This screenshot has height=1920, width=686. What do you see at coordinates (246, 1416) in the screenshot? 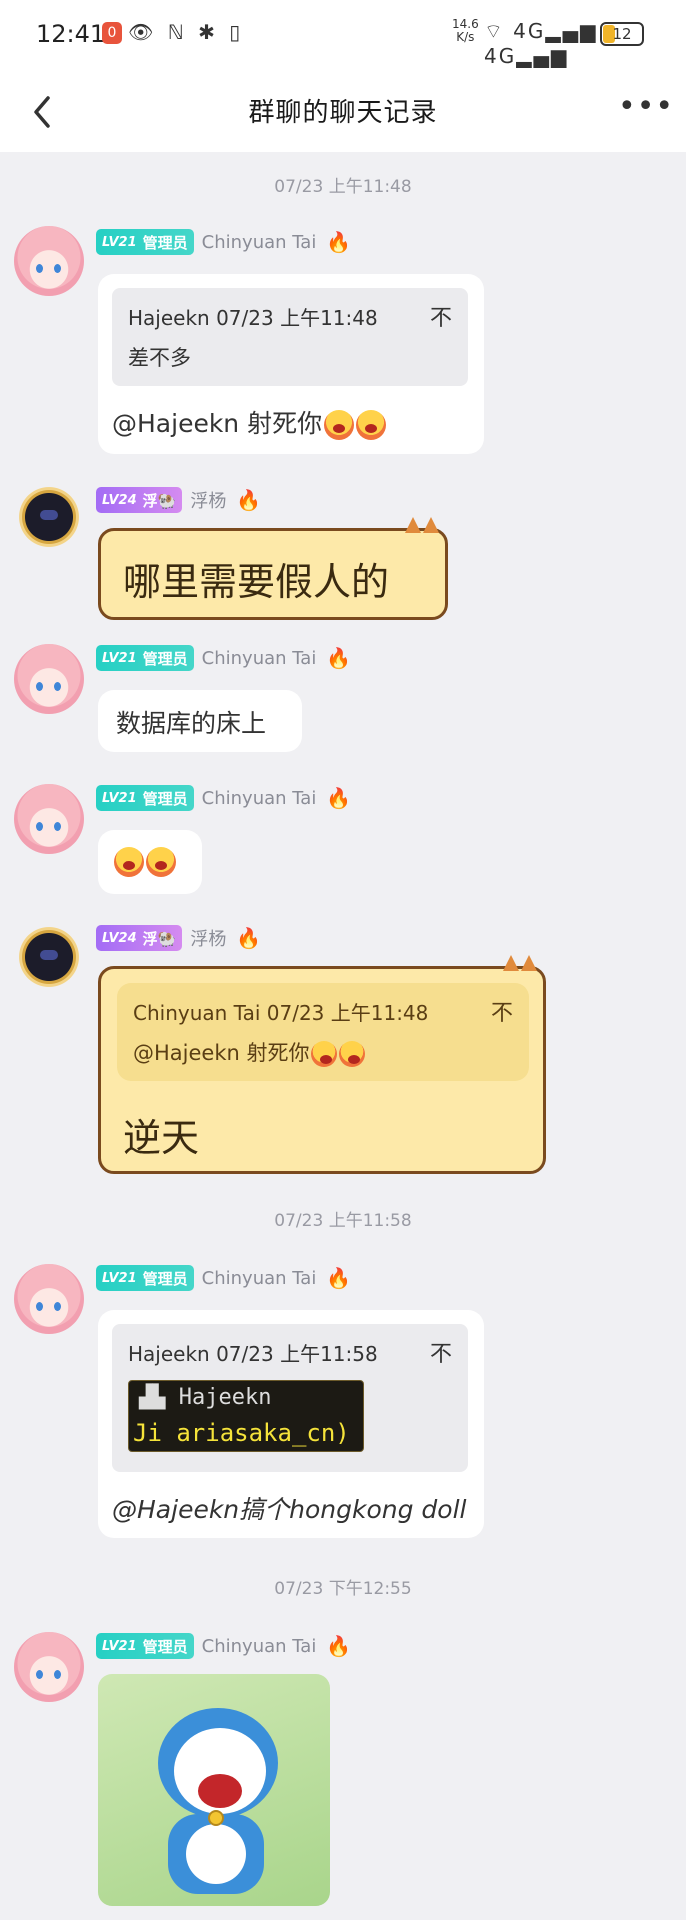
I see `quoted-image: ▟▙ Hajeekn Ji ariasaka_cn)` at bounding box center [246, 1416].